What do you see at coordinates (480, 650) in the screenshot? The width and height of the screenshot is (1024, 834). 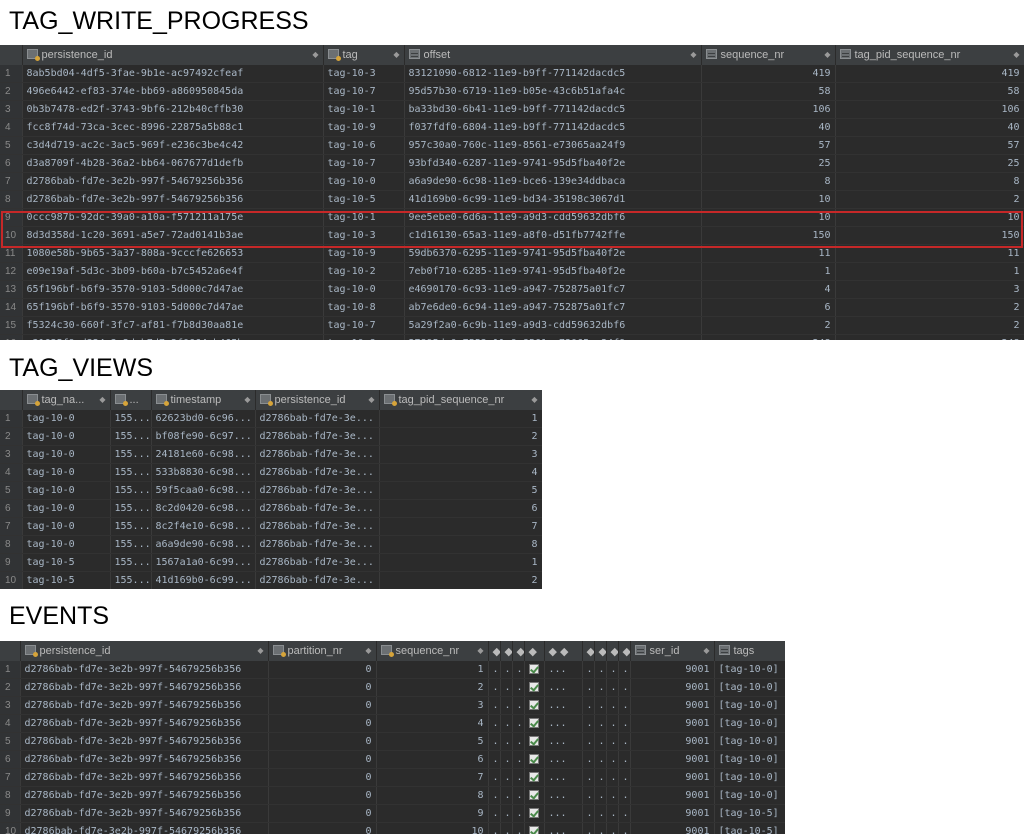 I see `sort-icon: ◆` at bounding box center [480, 650].